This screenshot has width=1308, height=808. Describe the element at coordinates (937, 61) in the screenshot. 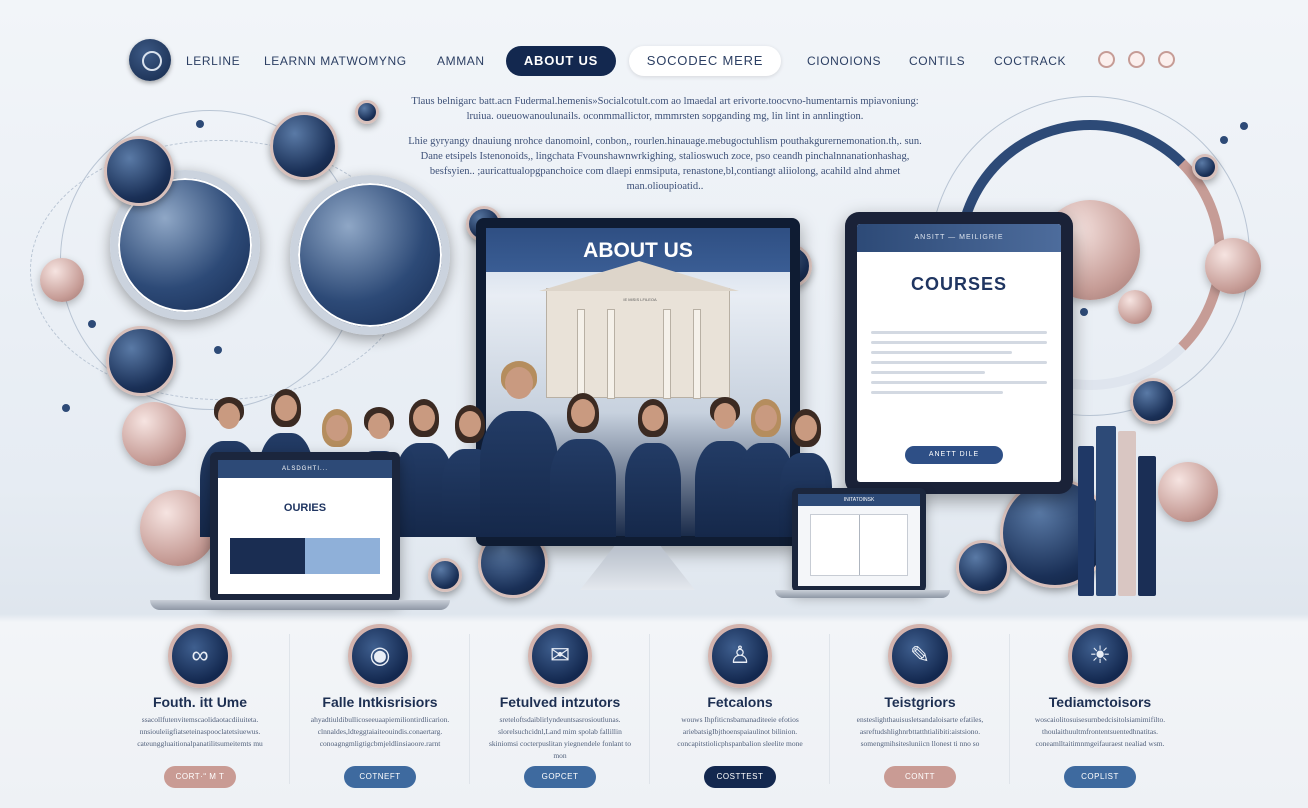

I see `nav-link-5: CONTILS` at that location.